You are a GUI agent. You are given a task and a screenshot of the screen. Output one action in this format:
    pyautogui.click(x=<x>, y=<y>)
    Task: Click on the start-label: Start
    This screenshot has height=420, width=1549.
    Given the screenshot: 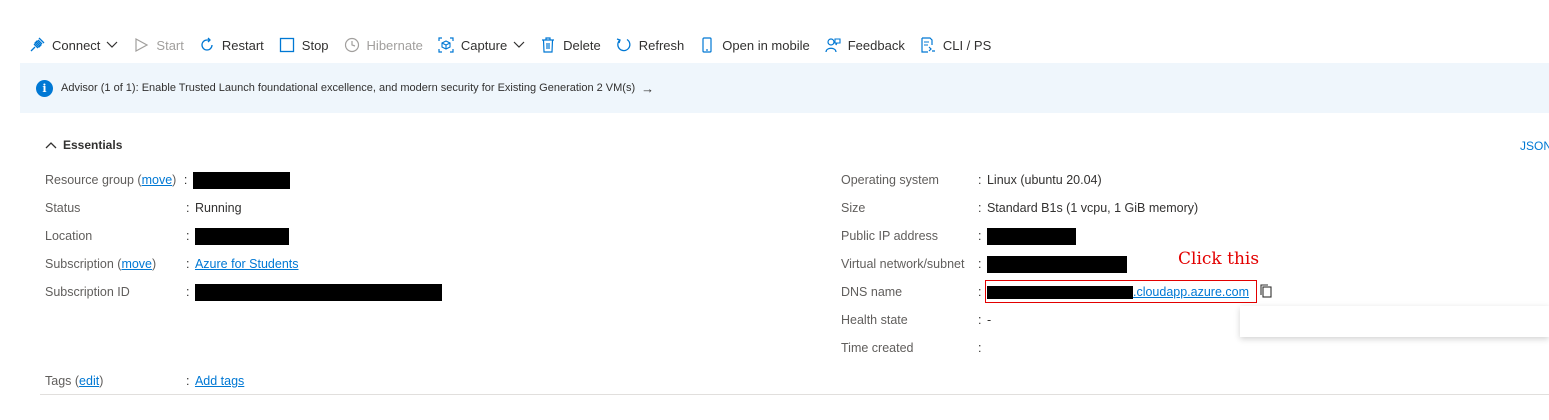 What is the action you would take?
    pyautogui.click(x=170, y=45)
    